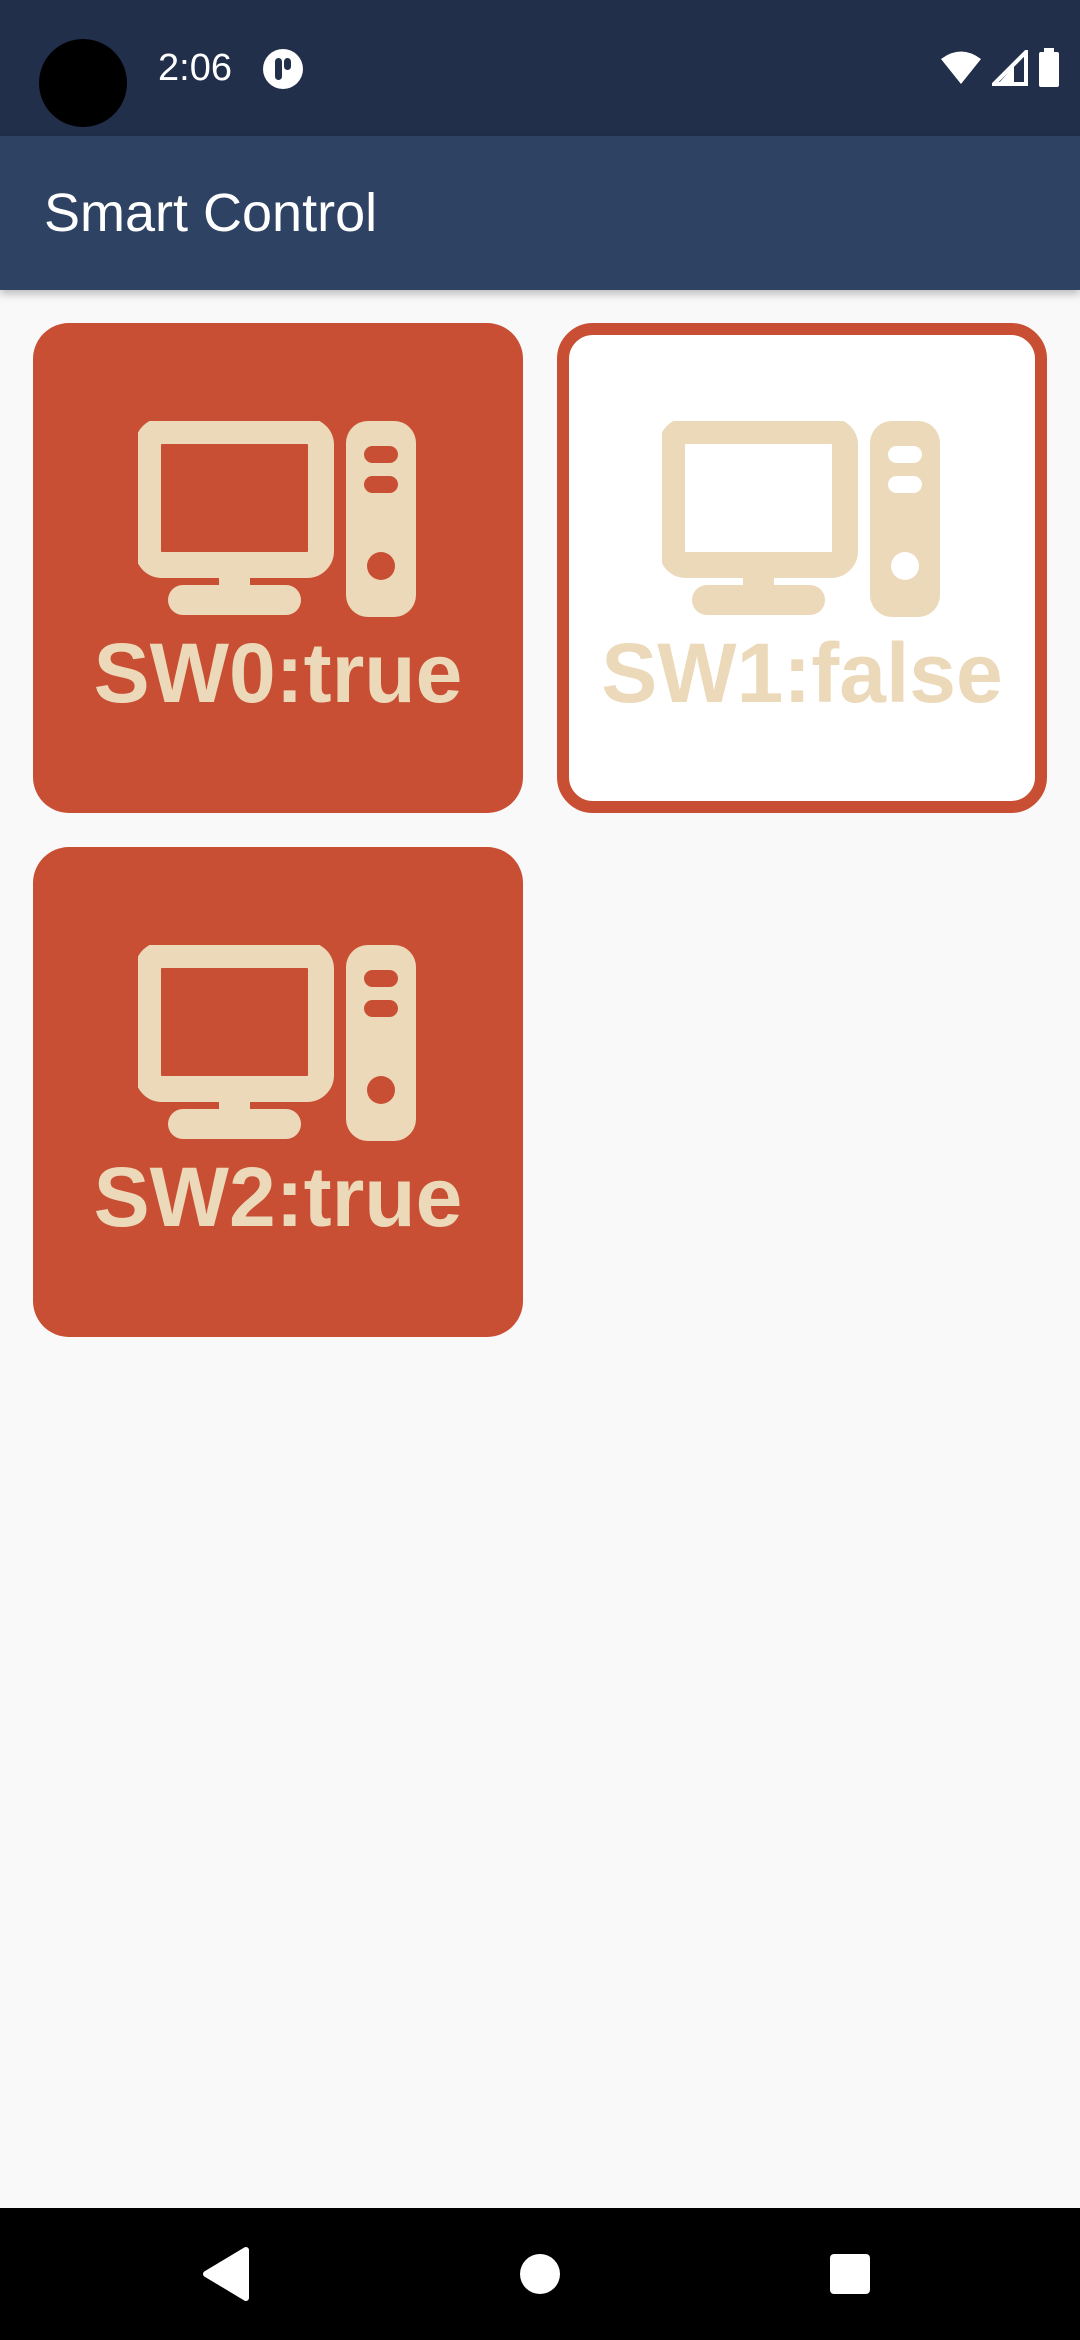 The height and width of the screenshot is (2340, 1080). I want to click on switch-tile-sw2: SW2:true, so click(278, 1092).